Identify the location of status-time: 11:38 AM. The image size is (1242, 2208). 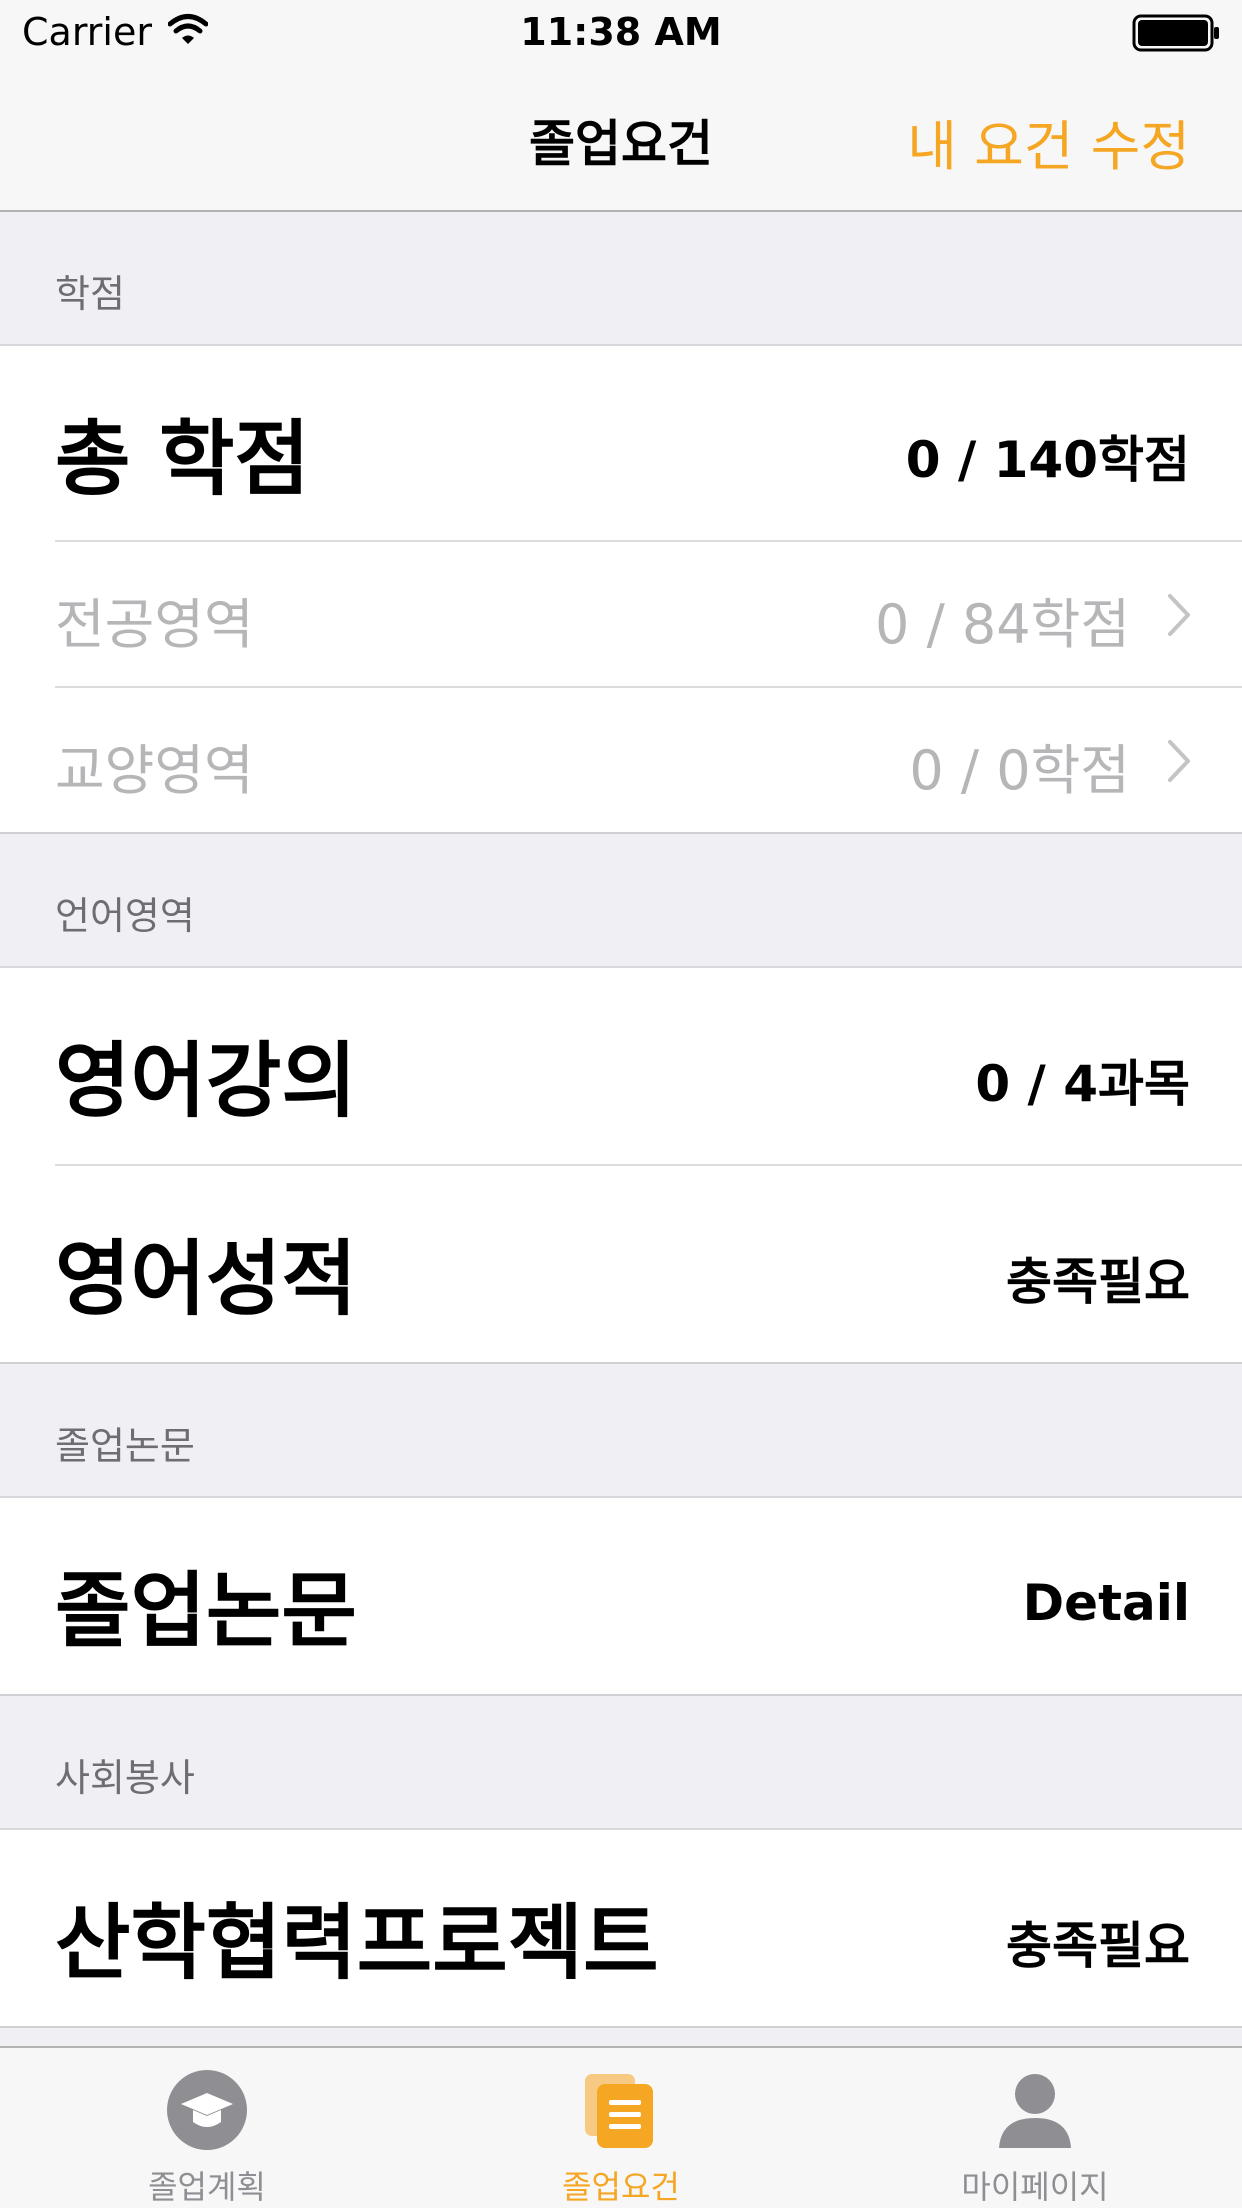
(621, 32).